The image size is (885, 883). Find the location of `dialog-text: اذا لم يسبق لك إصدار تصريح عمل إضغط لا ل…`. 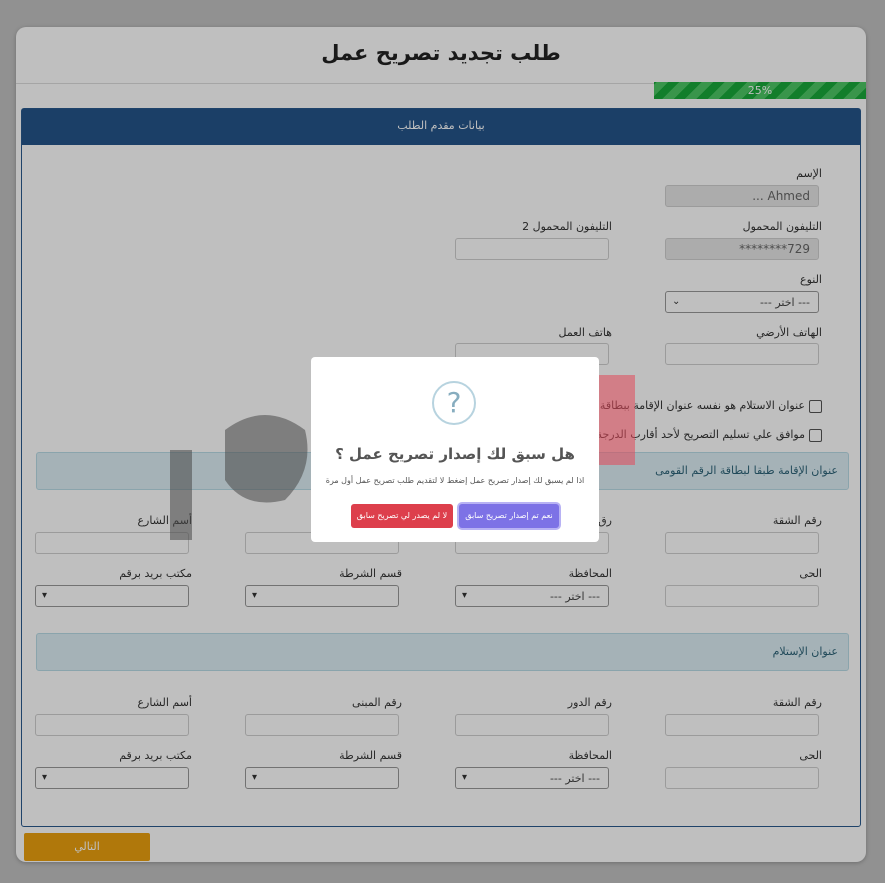

dialog-text: اذا لم يسبق لك إصدار تصريح عمل إضغط لا ل… is located at coordinates (455, 480).